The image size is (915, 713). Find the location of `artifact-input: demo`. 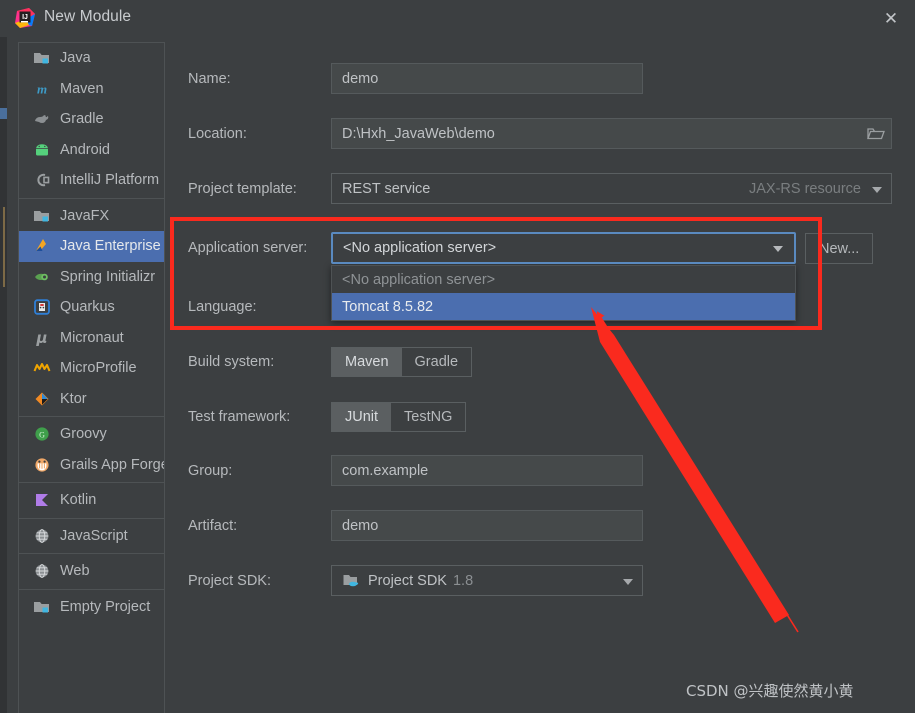

artifact-input: demo is located at coordinates (487, 525).